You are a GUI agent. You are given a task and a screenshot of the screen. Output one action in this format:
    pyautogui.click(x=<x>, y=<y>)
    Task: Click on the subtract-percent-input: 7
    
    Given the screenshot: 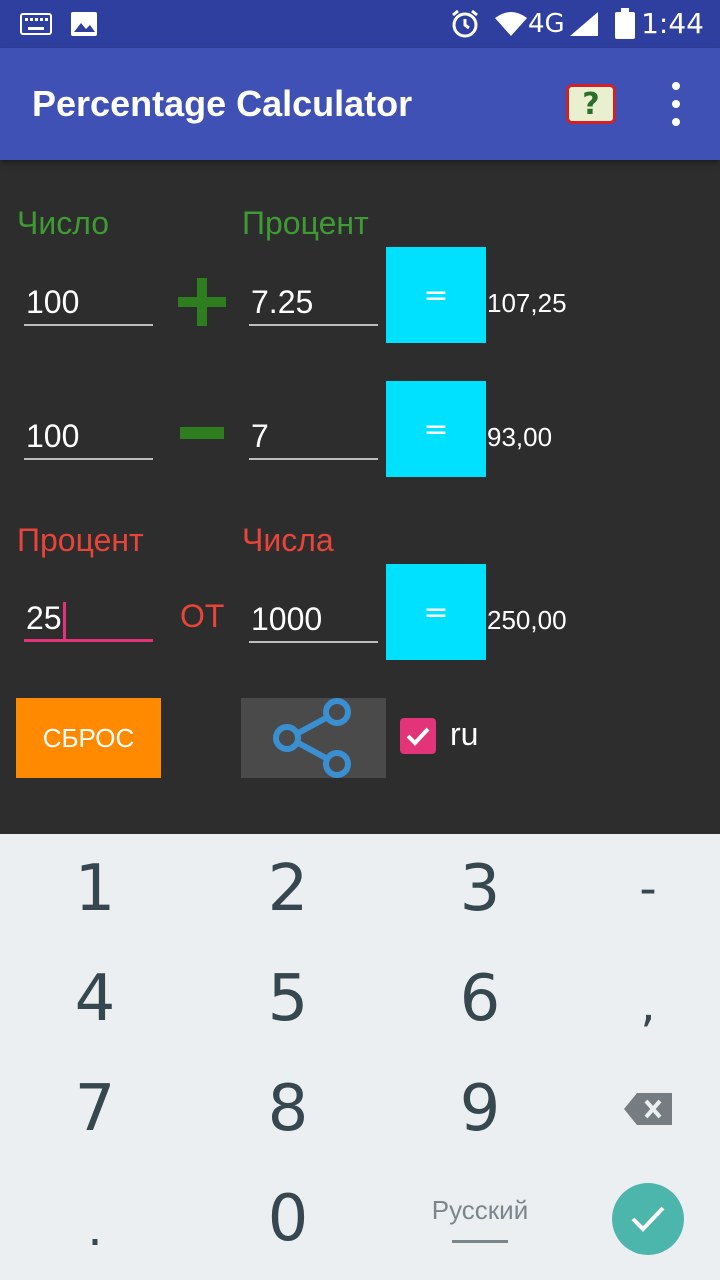 What is the action you would take?
    pyautogui.click(x=313, y=436)
    